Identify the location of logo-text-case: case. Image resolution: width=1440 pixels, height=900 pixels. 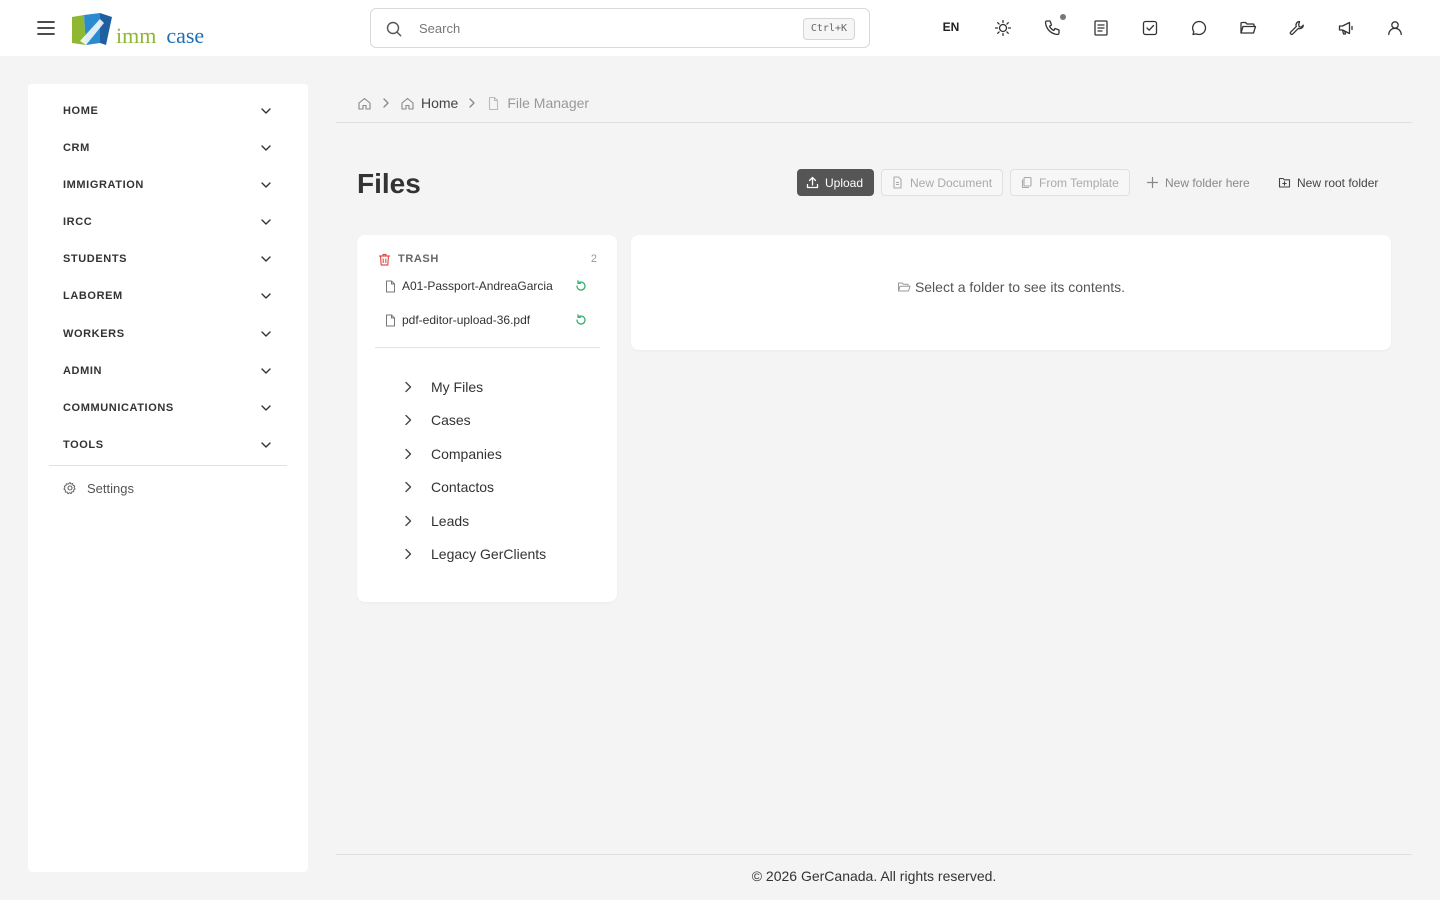
(185, 35).